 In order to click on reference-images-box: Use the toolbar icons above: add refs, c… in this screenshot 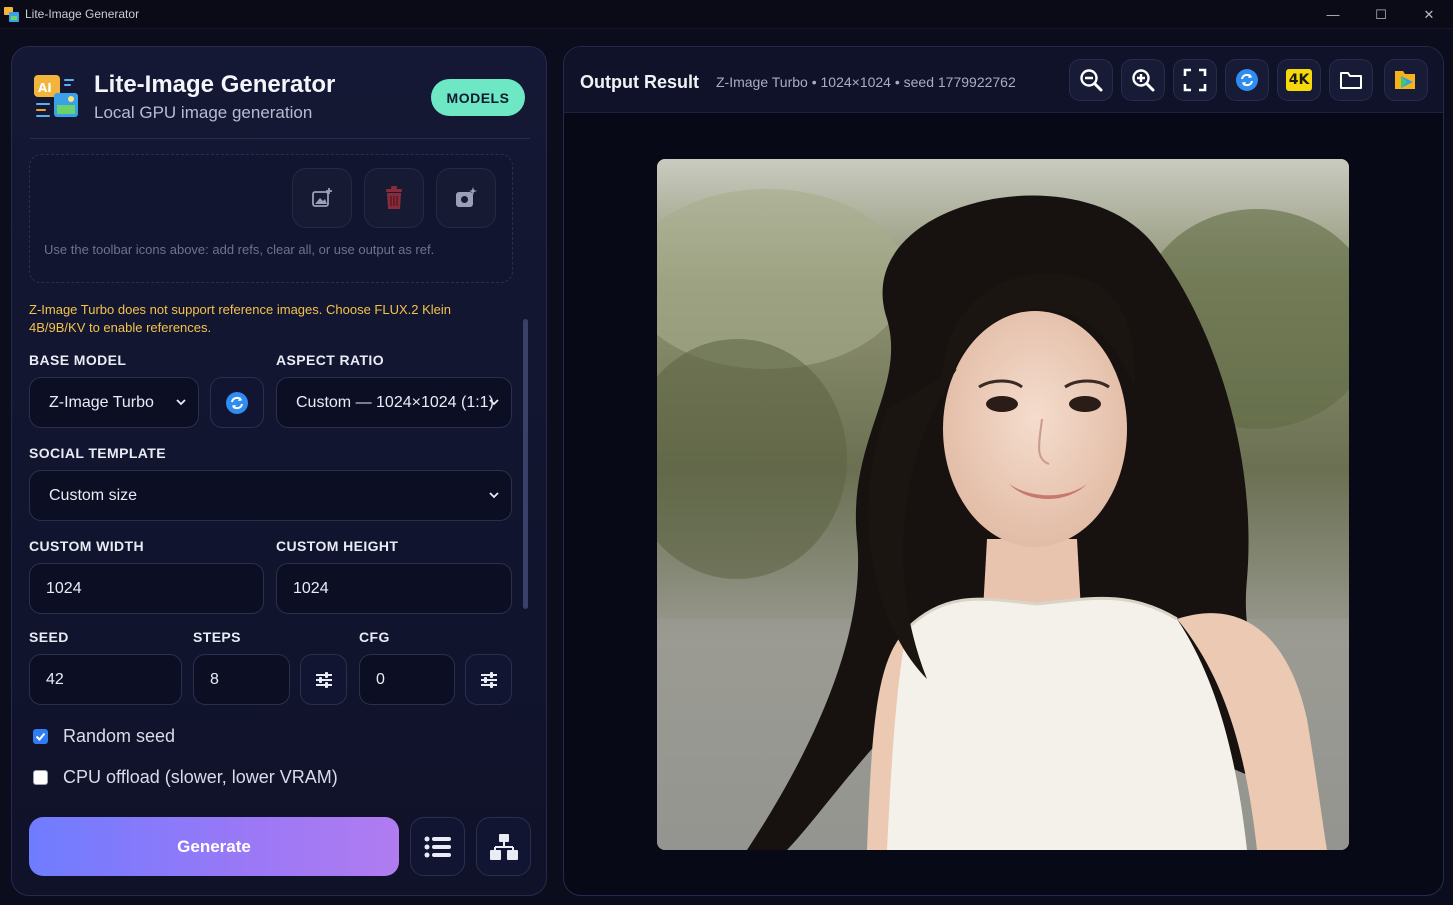, I will do `click(271, 218)`.